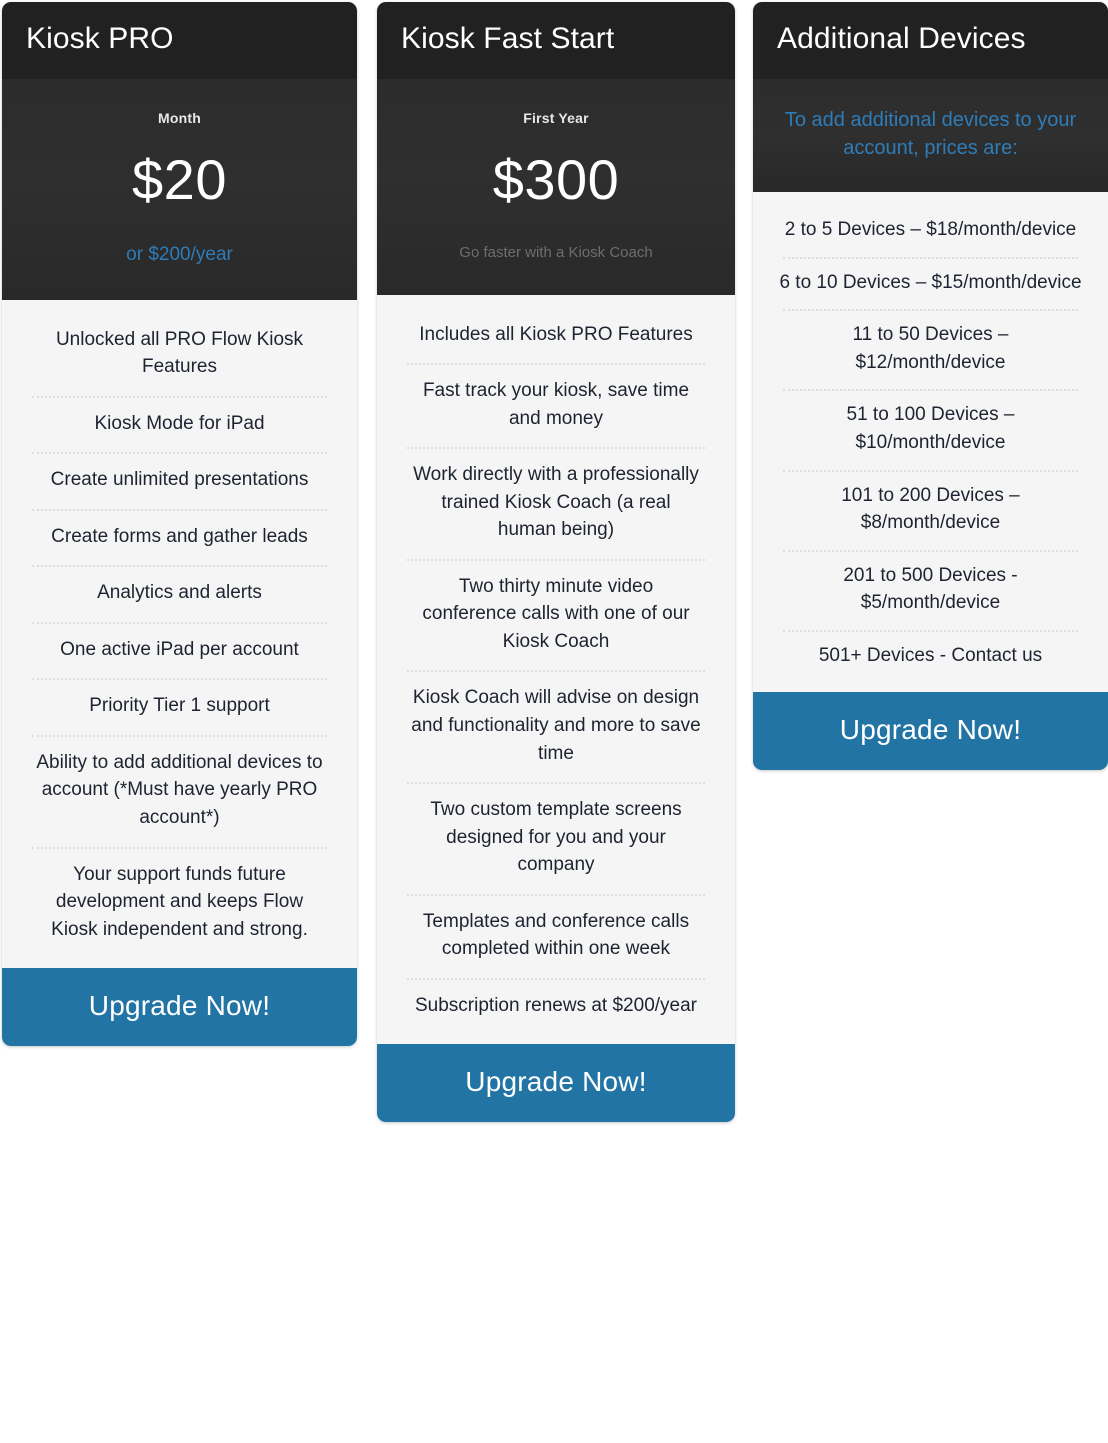 The image size is (1108, 1443). I want to click on feature-item: Analytics and alerts, so click(179, 593).